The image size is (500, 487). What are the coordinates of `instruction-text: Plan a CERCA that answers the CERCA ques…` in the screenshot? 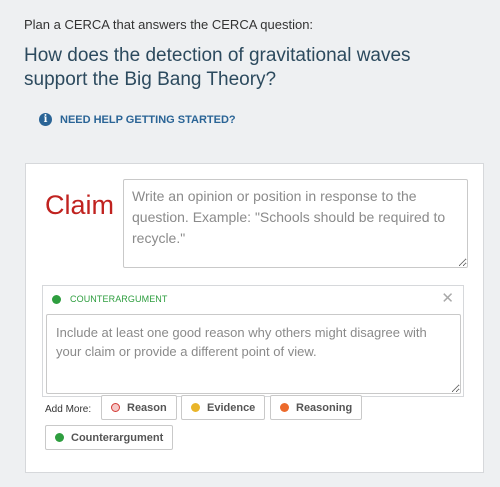 It's located at (169, 24).